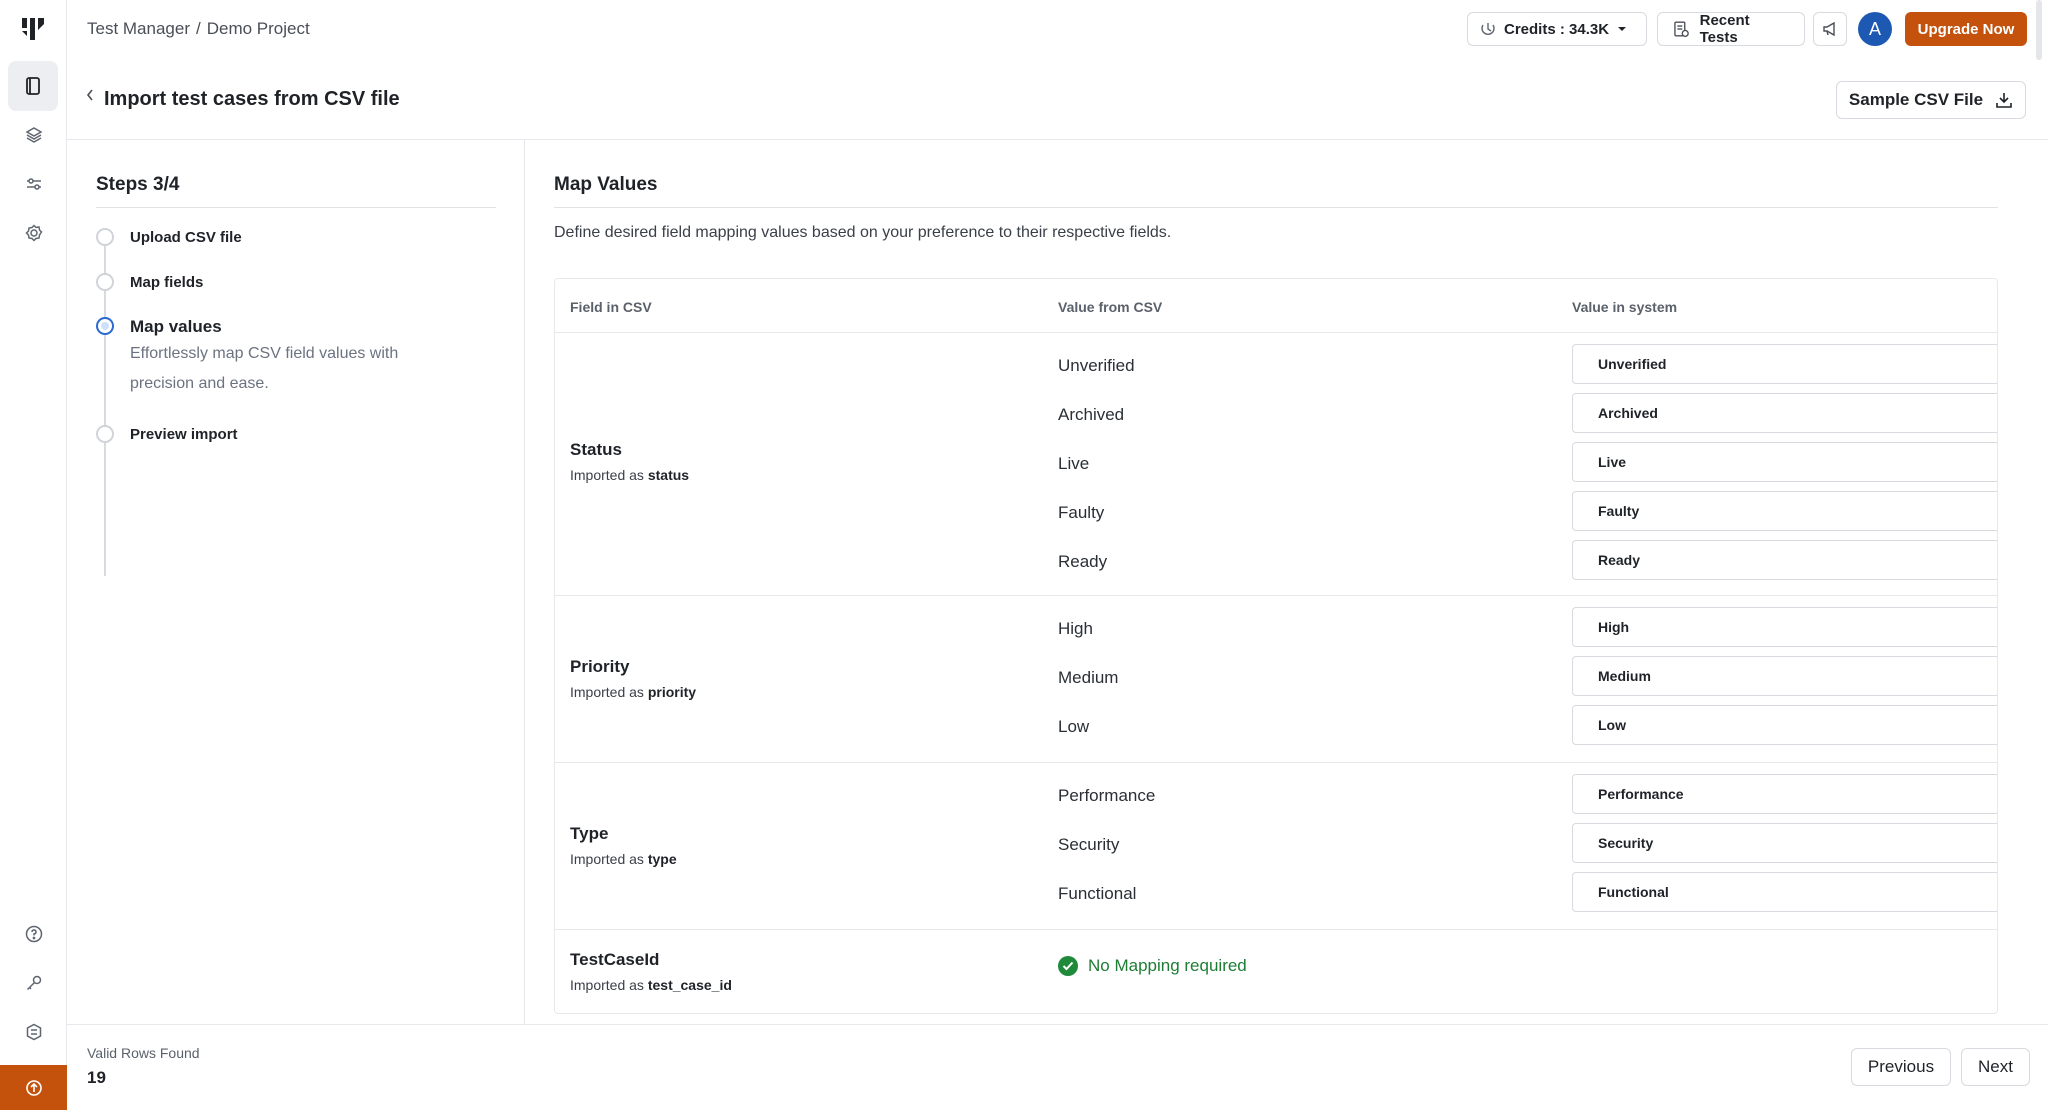 The height and width of the screenshot is (1110, 2048). I want to click on recent-tests-button: Recent Tests, so click(1731, 29).